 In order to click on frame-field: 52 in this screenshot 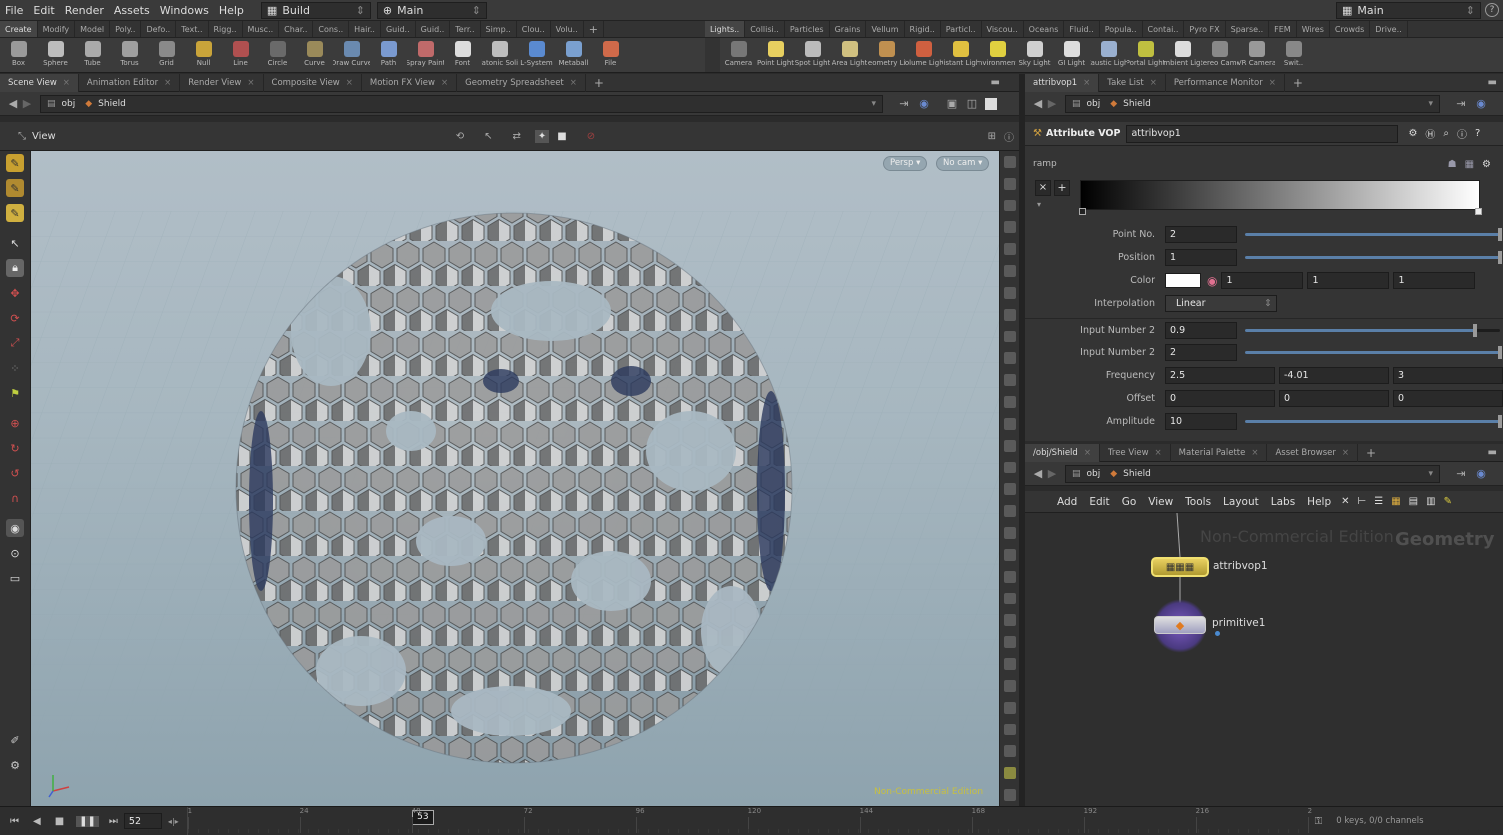, I will do `click(142, 821)`.